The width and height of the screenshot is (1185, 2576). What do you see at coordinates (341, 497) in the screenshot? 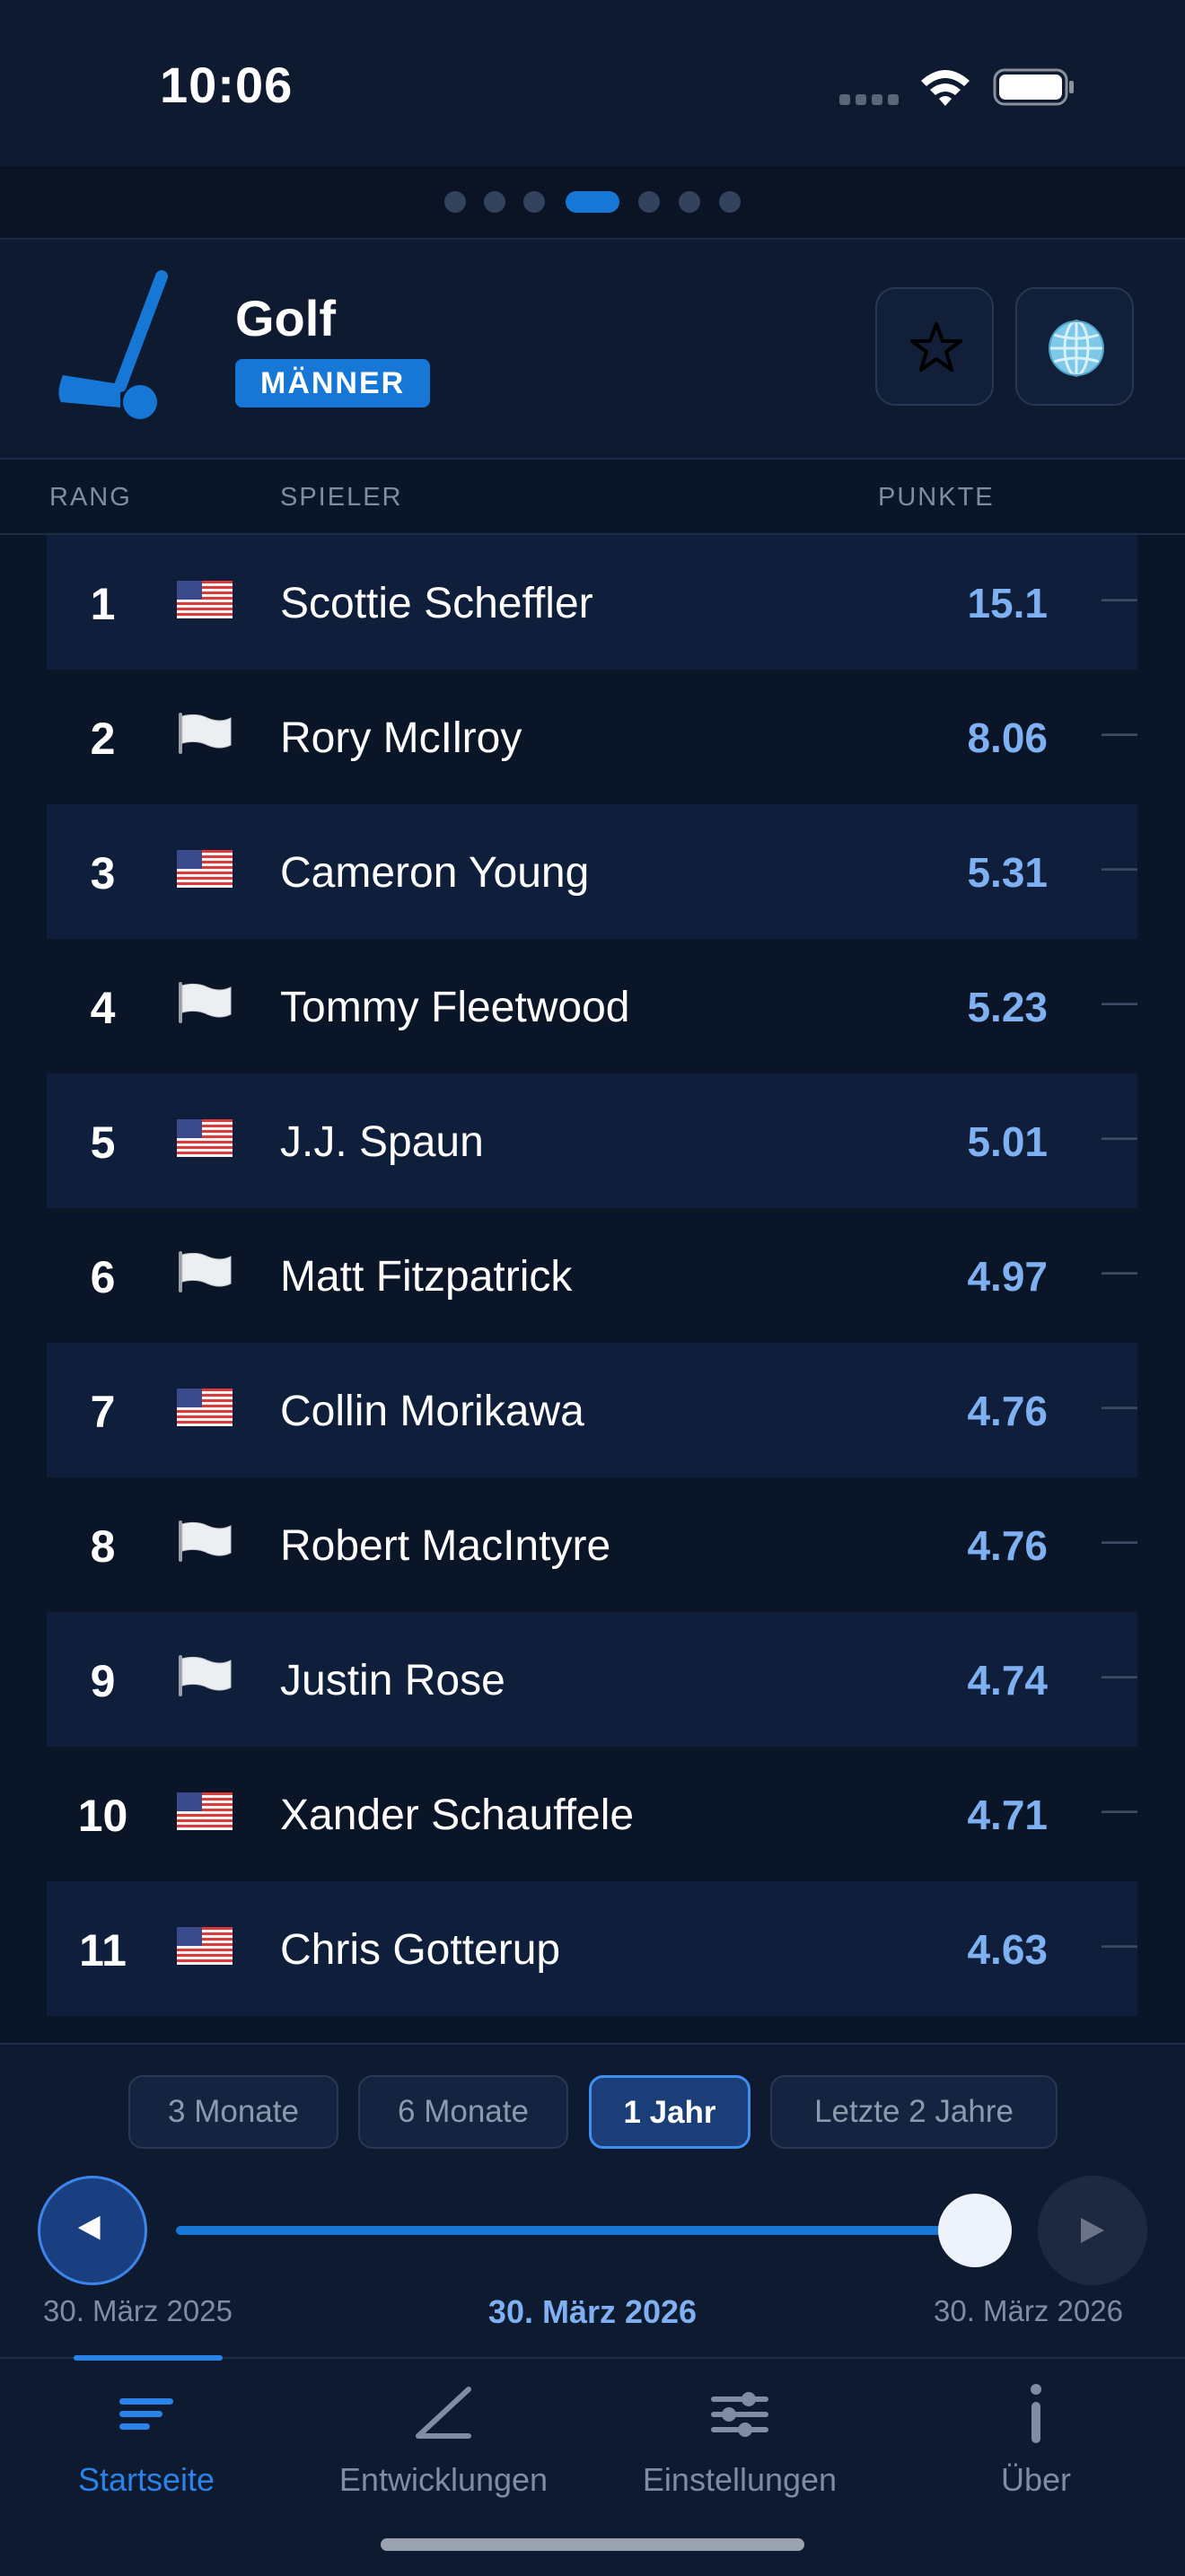
I see `column-player: SPIELER` at bounding box center [341, 497].